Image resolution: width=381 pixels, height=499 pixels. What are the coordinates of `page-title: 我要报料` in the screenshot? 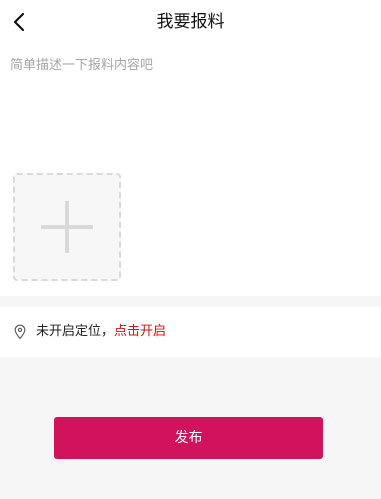 It's located at (190, 22).